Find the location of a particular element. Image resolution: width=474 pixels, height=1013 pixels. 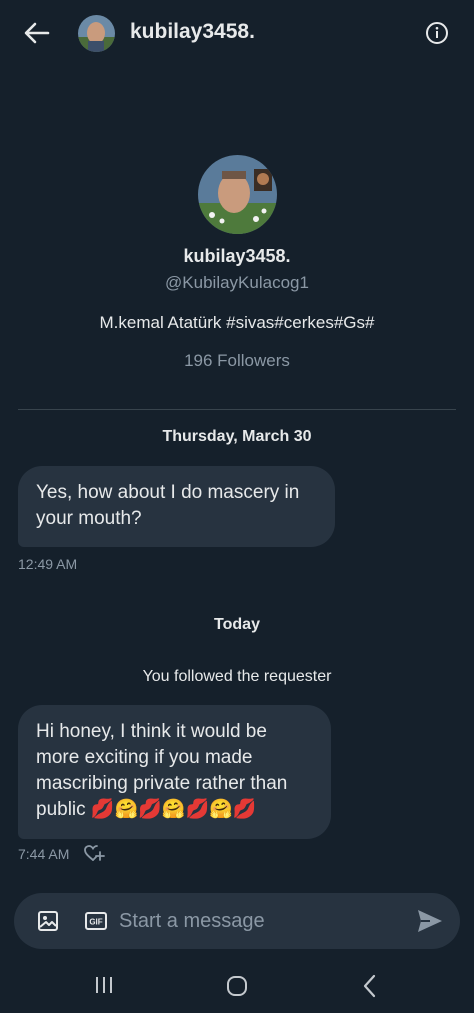

send-icon is located at coordinates (430, 921).